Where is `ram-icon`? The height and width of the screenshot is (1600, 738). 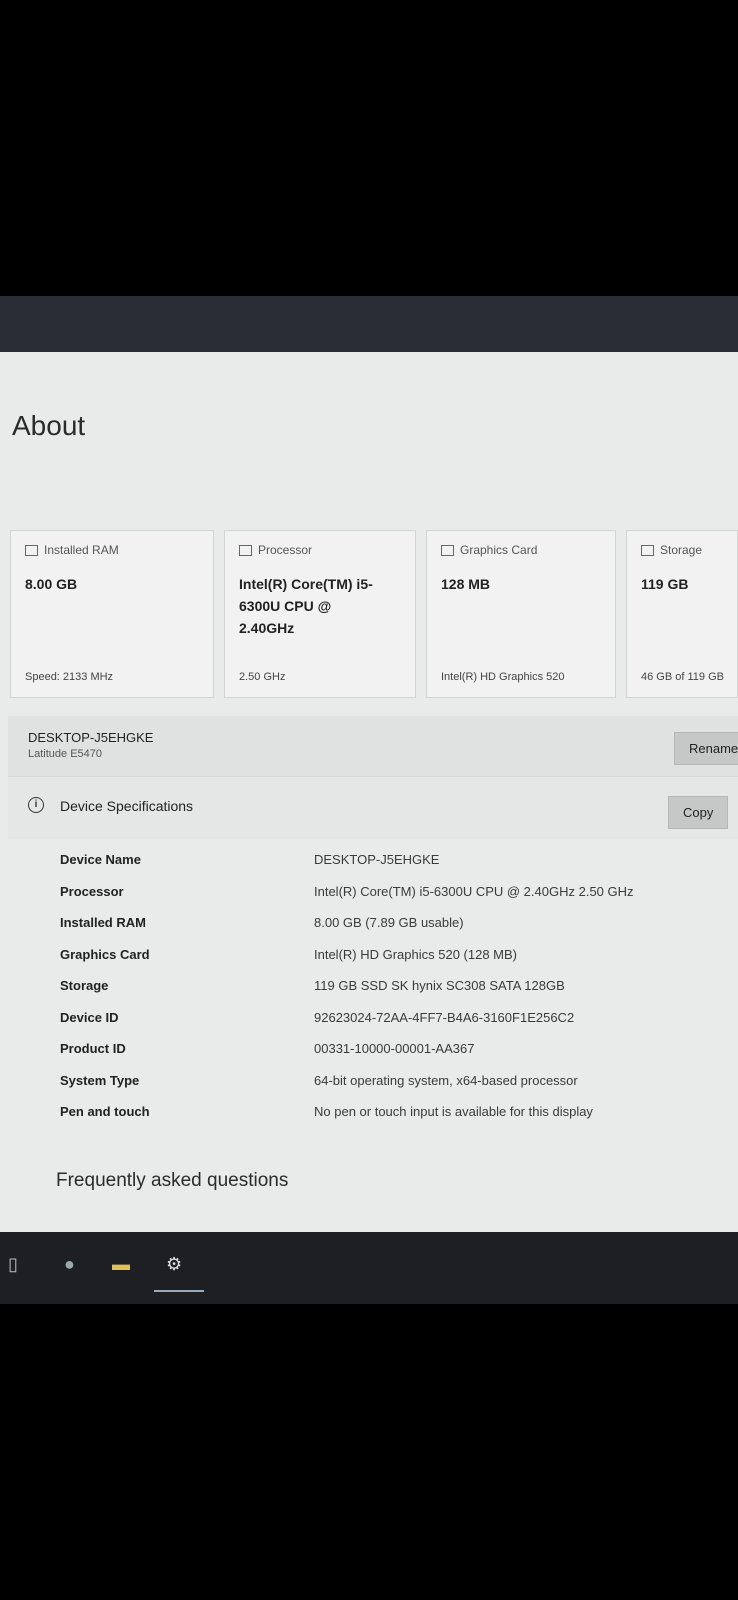 ram-icon is located at coordinates (31, 551).